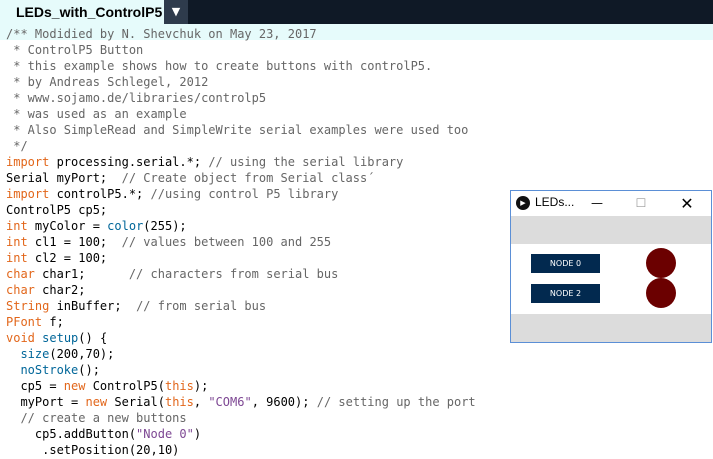 The width and height of the screenshot is (713, 459). What do you see at coordinates (67, 226) in the screenshot?
I see `code-token: myColor =` at bounding box center [67, 226].